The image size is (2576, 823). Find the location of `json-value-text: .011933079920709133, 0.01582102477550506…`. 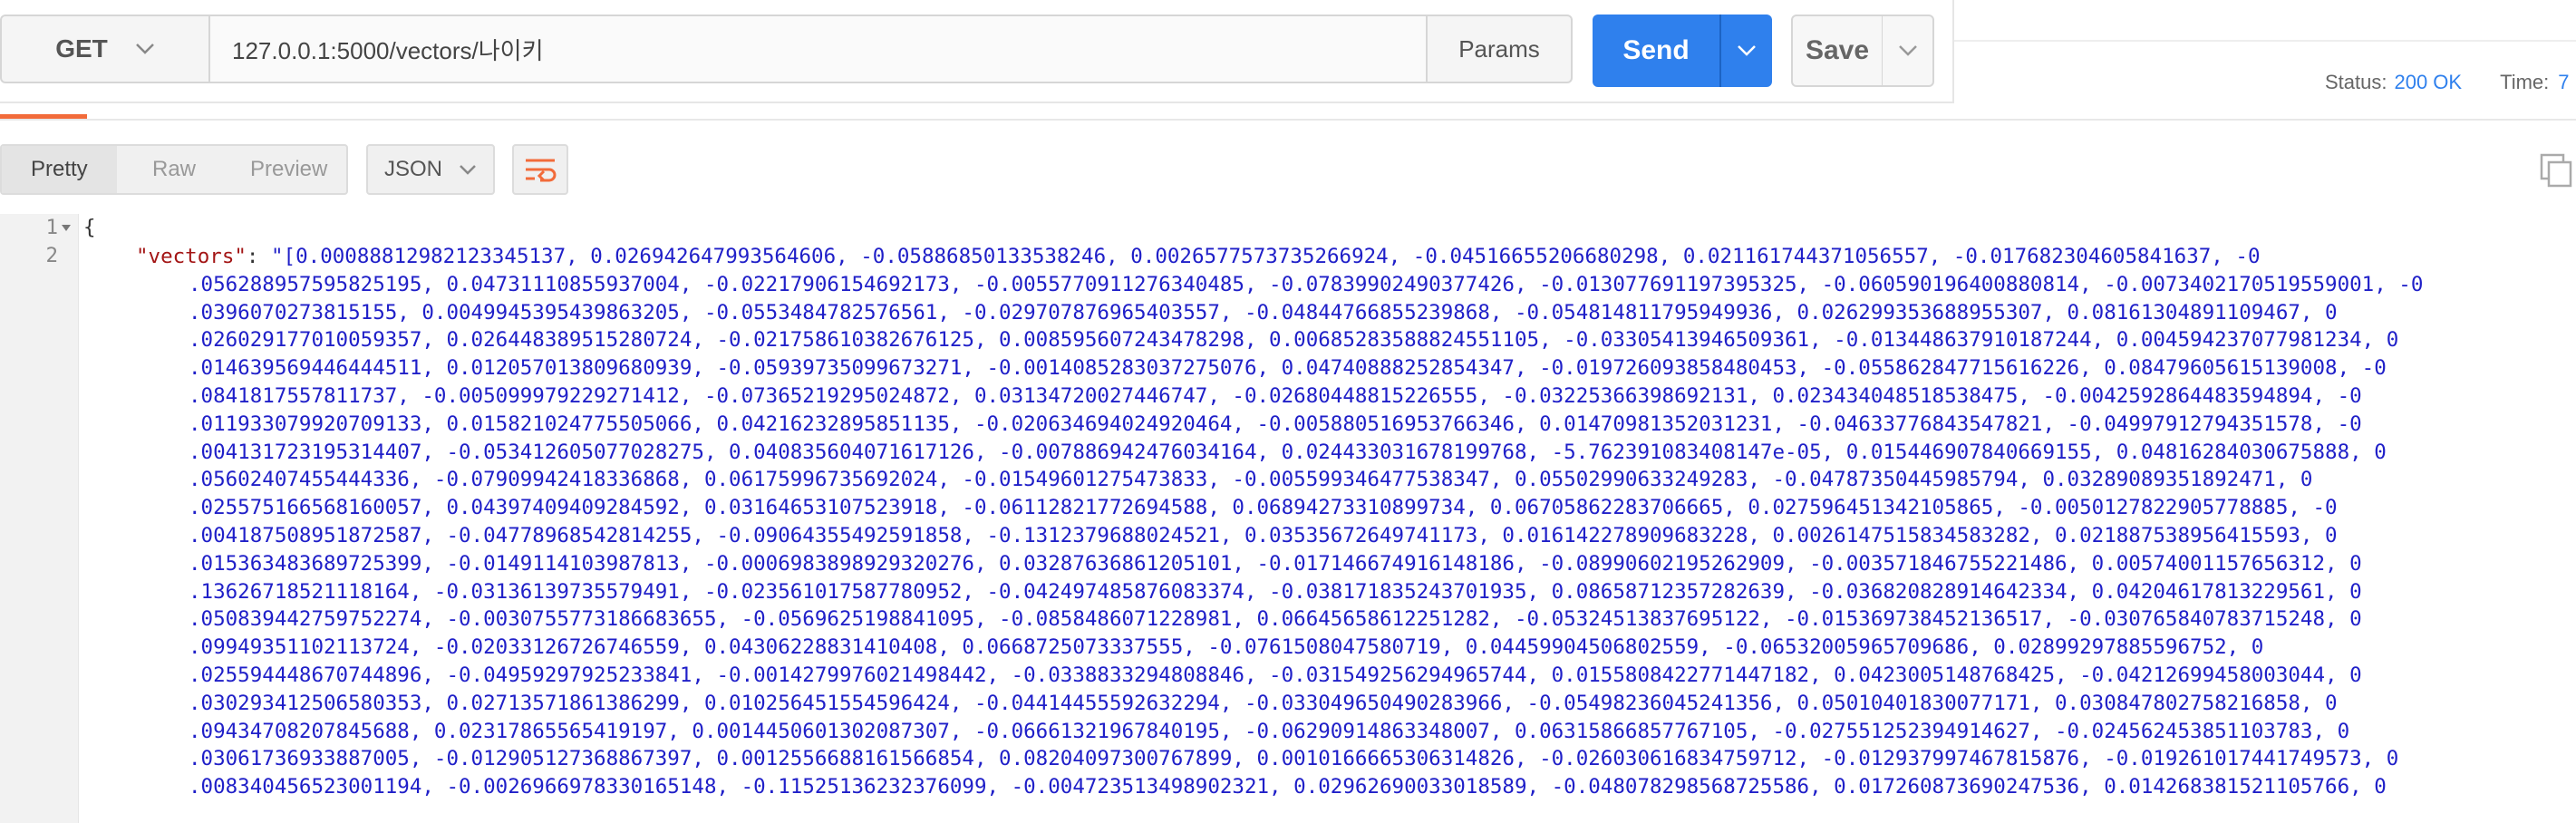

json-value-text: .011933079920709133, 0.01582102477550506… is located at coordinates (1275, 424).